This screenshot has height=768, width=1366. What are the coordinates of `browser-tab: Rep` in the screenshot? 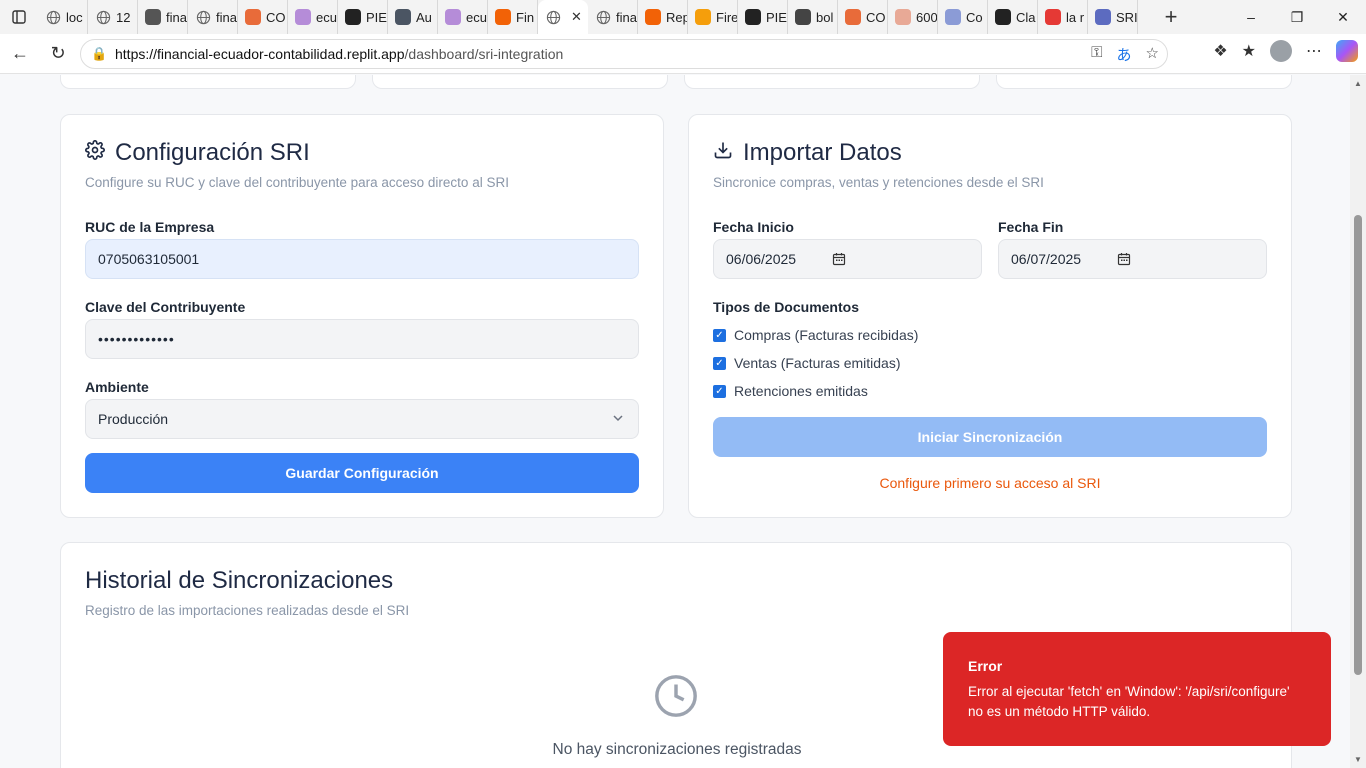 It's located at (663, 17).